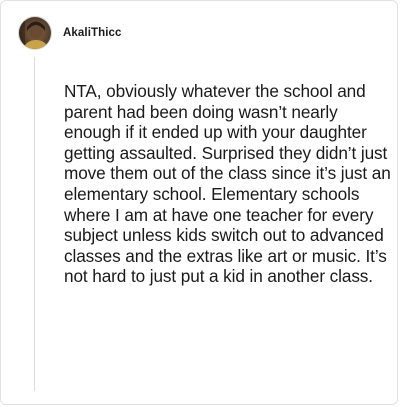  Describe the element at coordinates (34, 224) in the screenshot. I see `thread-line` at that location.